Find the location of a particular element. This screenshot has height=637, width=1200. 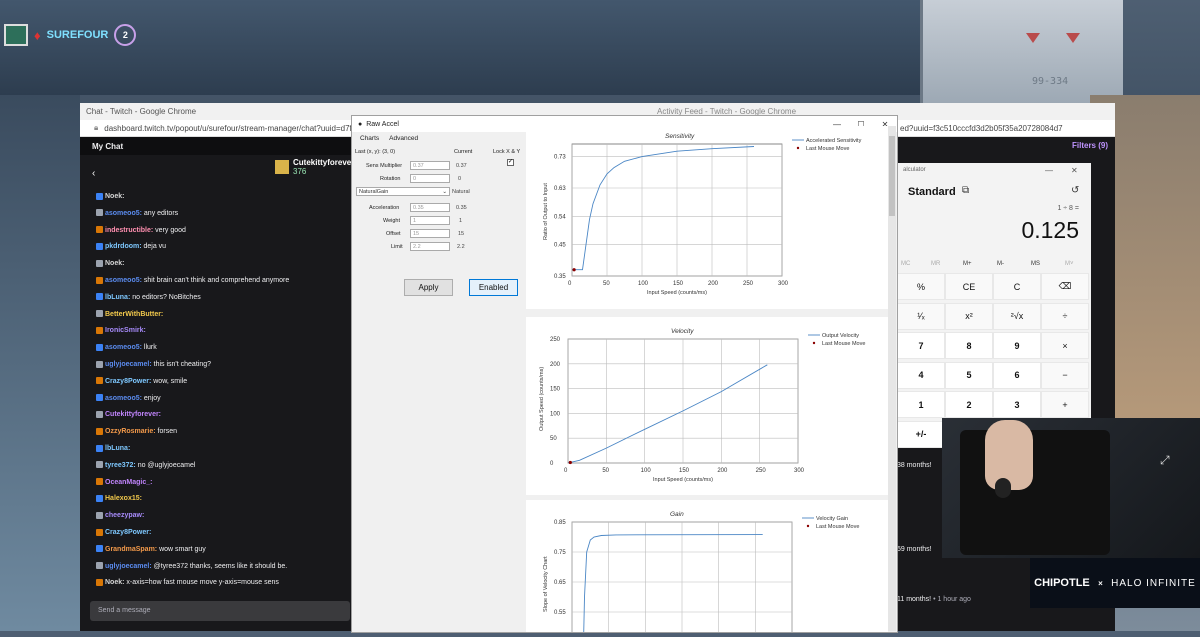

chat-username: Cutekittyforever: is located at coordinates (133, 414).